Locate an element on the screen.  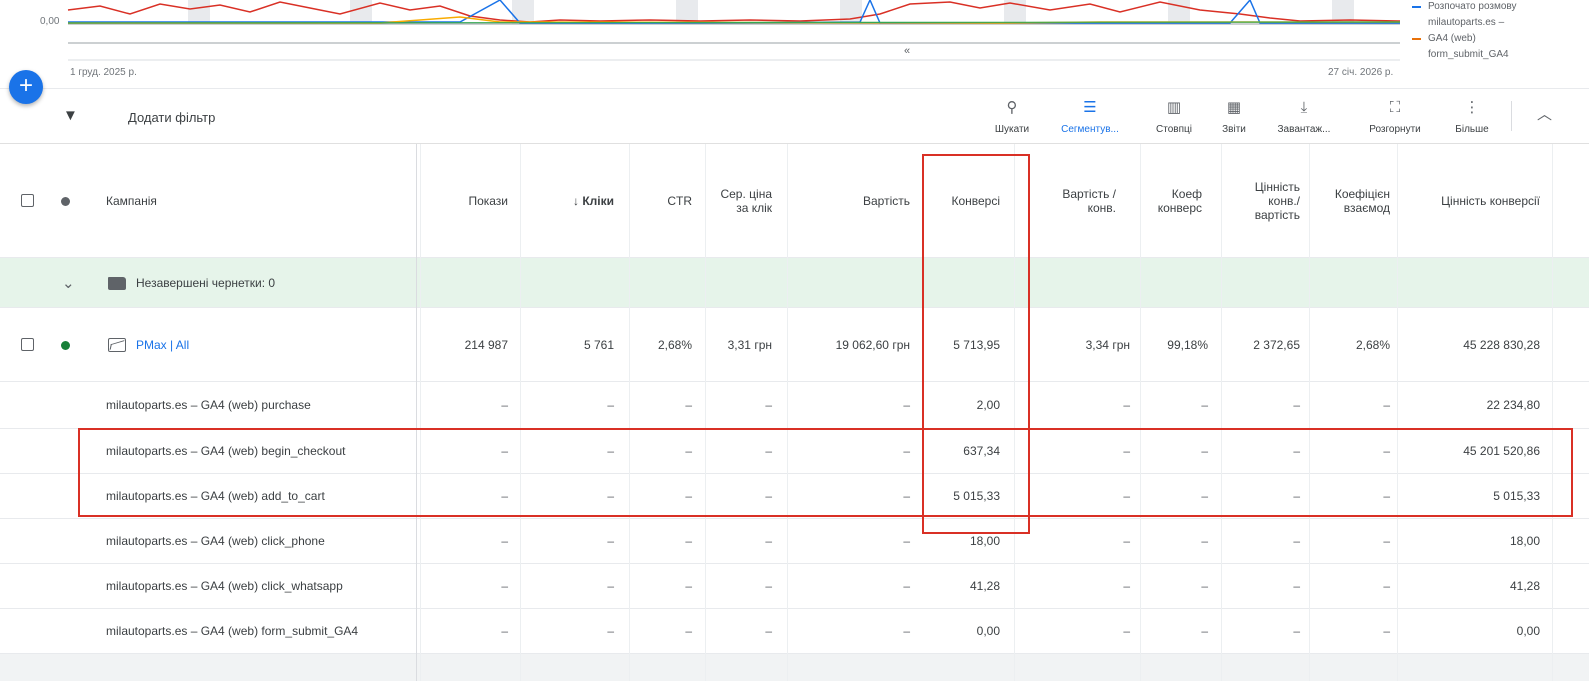
col-header-conversions: Конверсі is located at coordinates (965, 200).